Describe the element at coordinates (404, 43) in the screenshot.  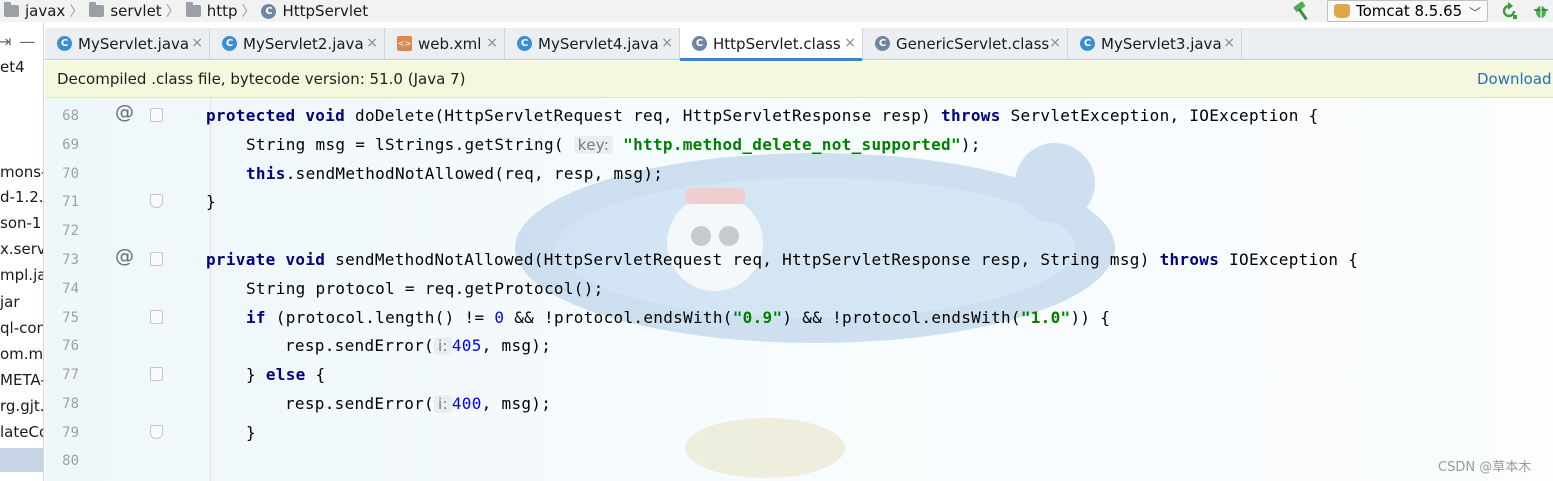
I see `xml-file-icon: <>` at that location.